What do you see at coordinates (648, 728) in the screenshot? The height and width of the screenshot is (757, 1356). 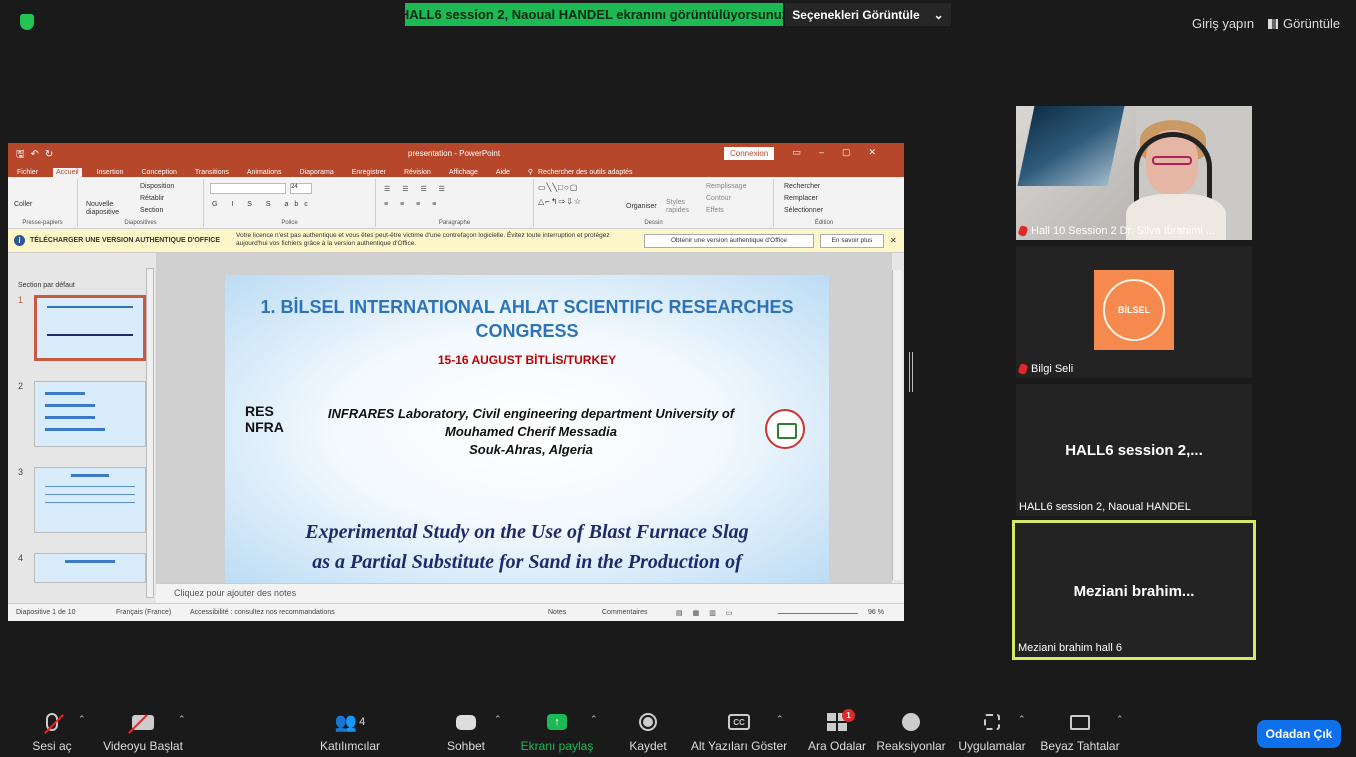 I see `record-button: Kaydet` at bounding box center [648, 728].